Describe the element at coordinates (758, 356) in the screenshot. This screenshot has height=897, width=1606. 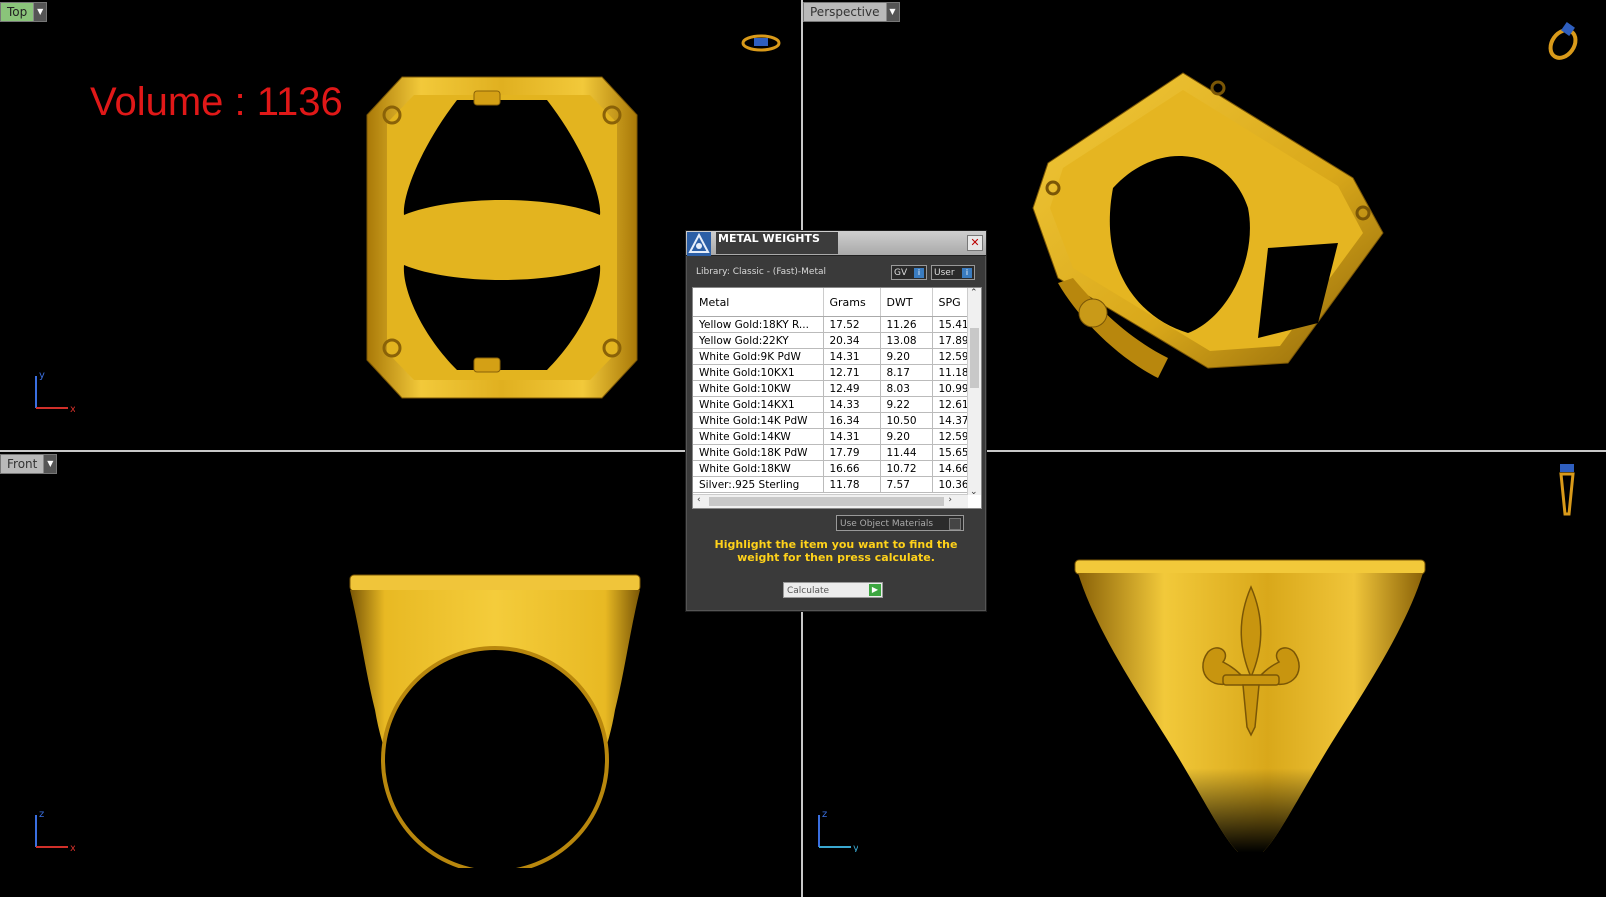
I see `cell-metal: White Gold:9K PdW` at that location.